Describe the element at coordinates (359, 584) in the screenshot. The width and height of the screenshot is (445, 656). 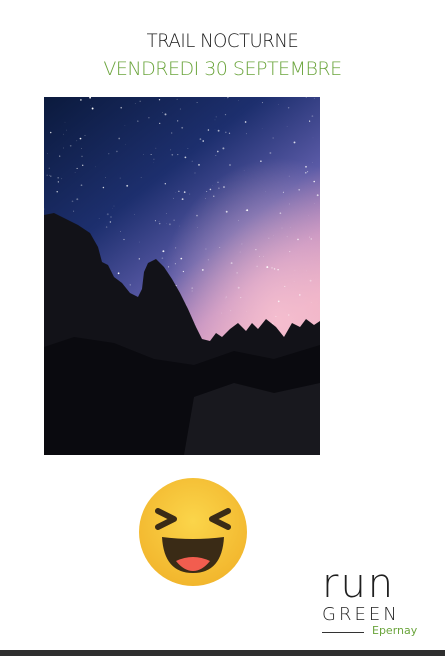
I see `logo-word-run: run` at that location.